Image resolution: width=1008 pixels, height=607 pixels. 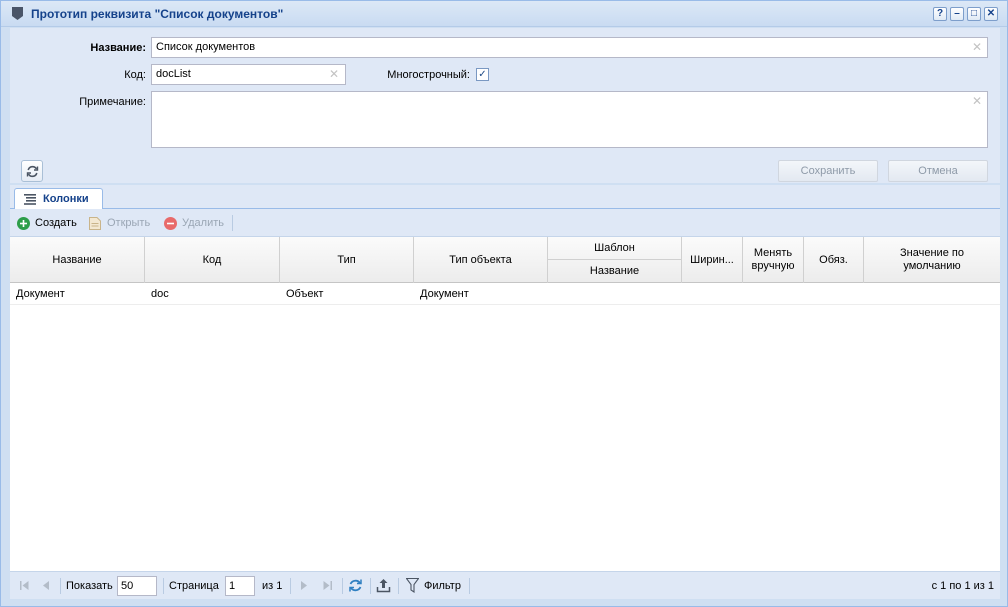 What do you see at coordinates (118, 48) in the screenshot?
I see `name-label: Название:` at bounding box center [118, 48].